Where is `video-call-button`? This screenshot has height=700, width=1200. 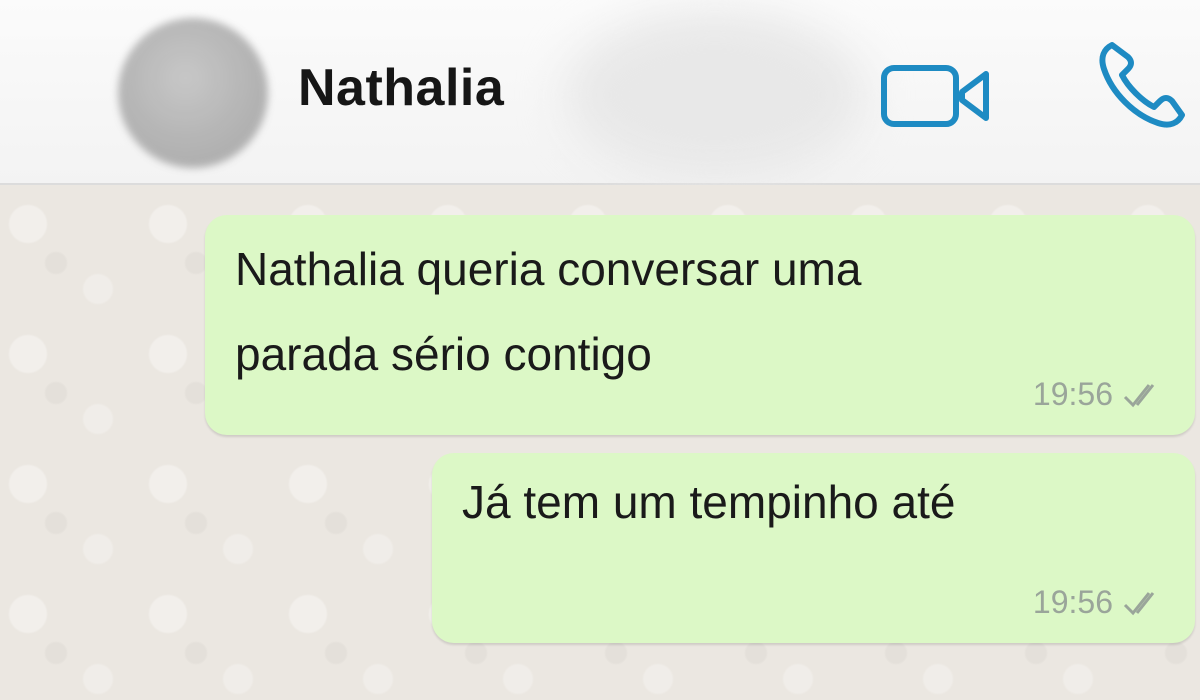
video-call-button is located at coordinates (938, 97).